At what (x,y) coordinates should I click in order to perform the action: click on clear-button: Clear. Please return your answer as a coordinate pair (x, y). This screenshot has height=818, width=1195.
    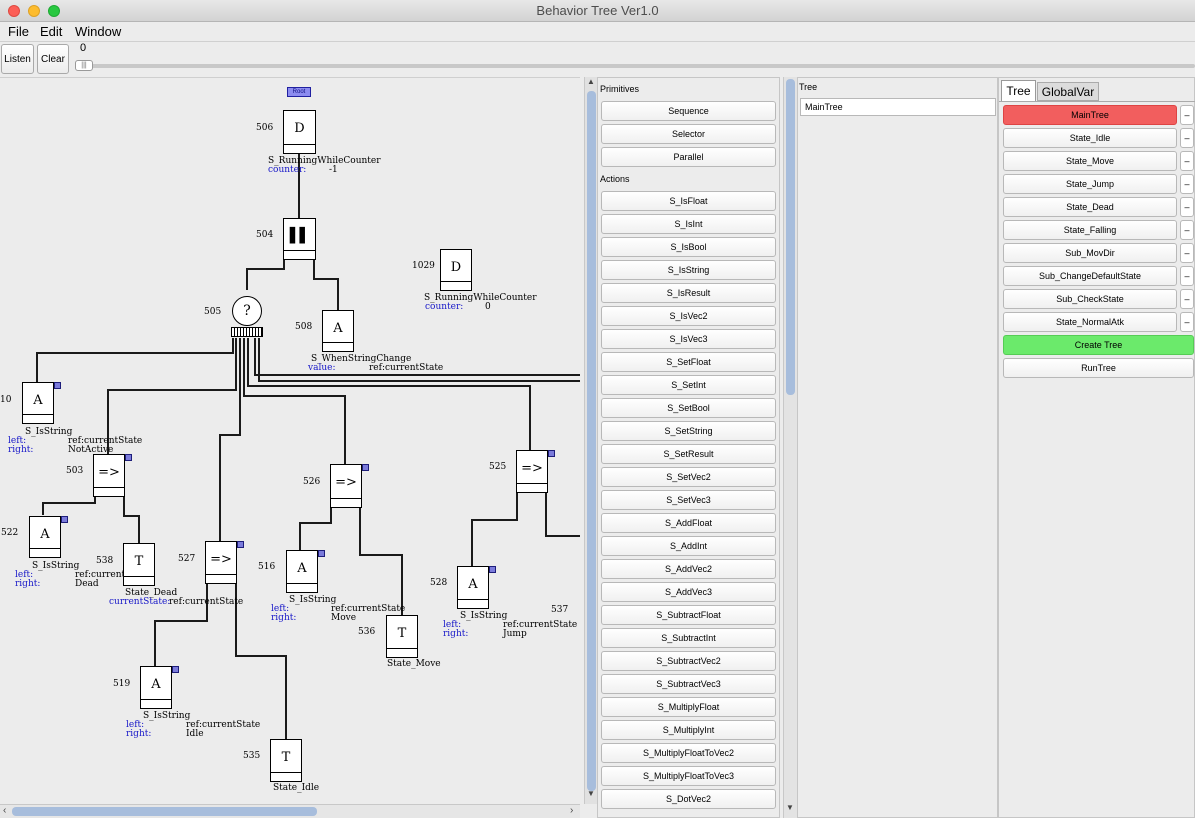
    Looking at the image, I should click on (53, 59).